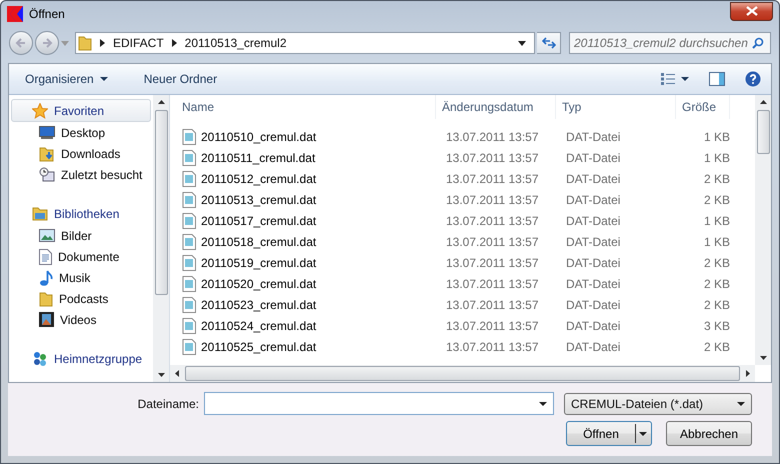  Describe the element at coordinates (379, 403) in the screenshot. I see `filename-field` at that location.